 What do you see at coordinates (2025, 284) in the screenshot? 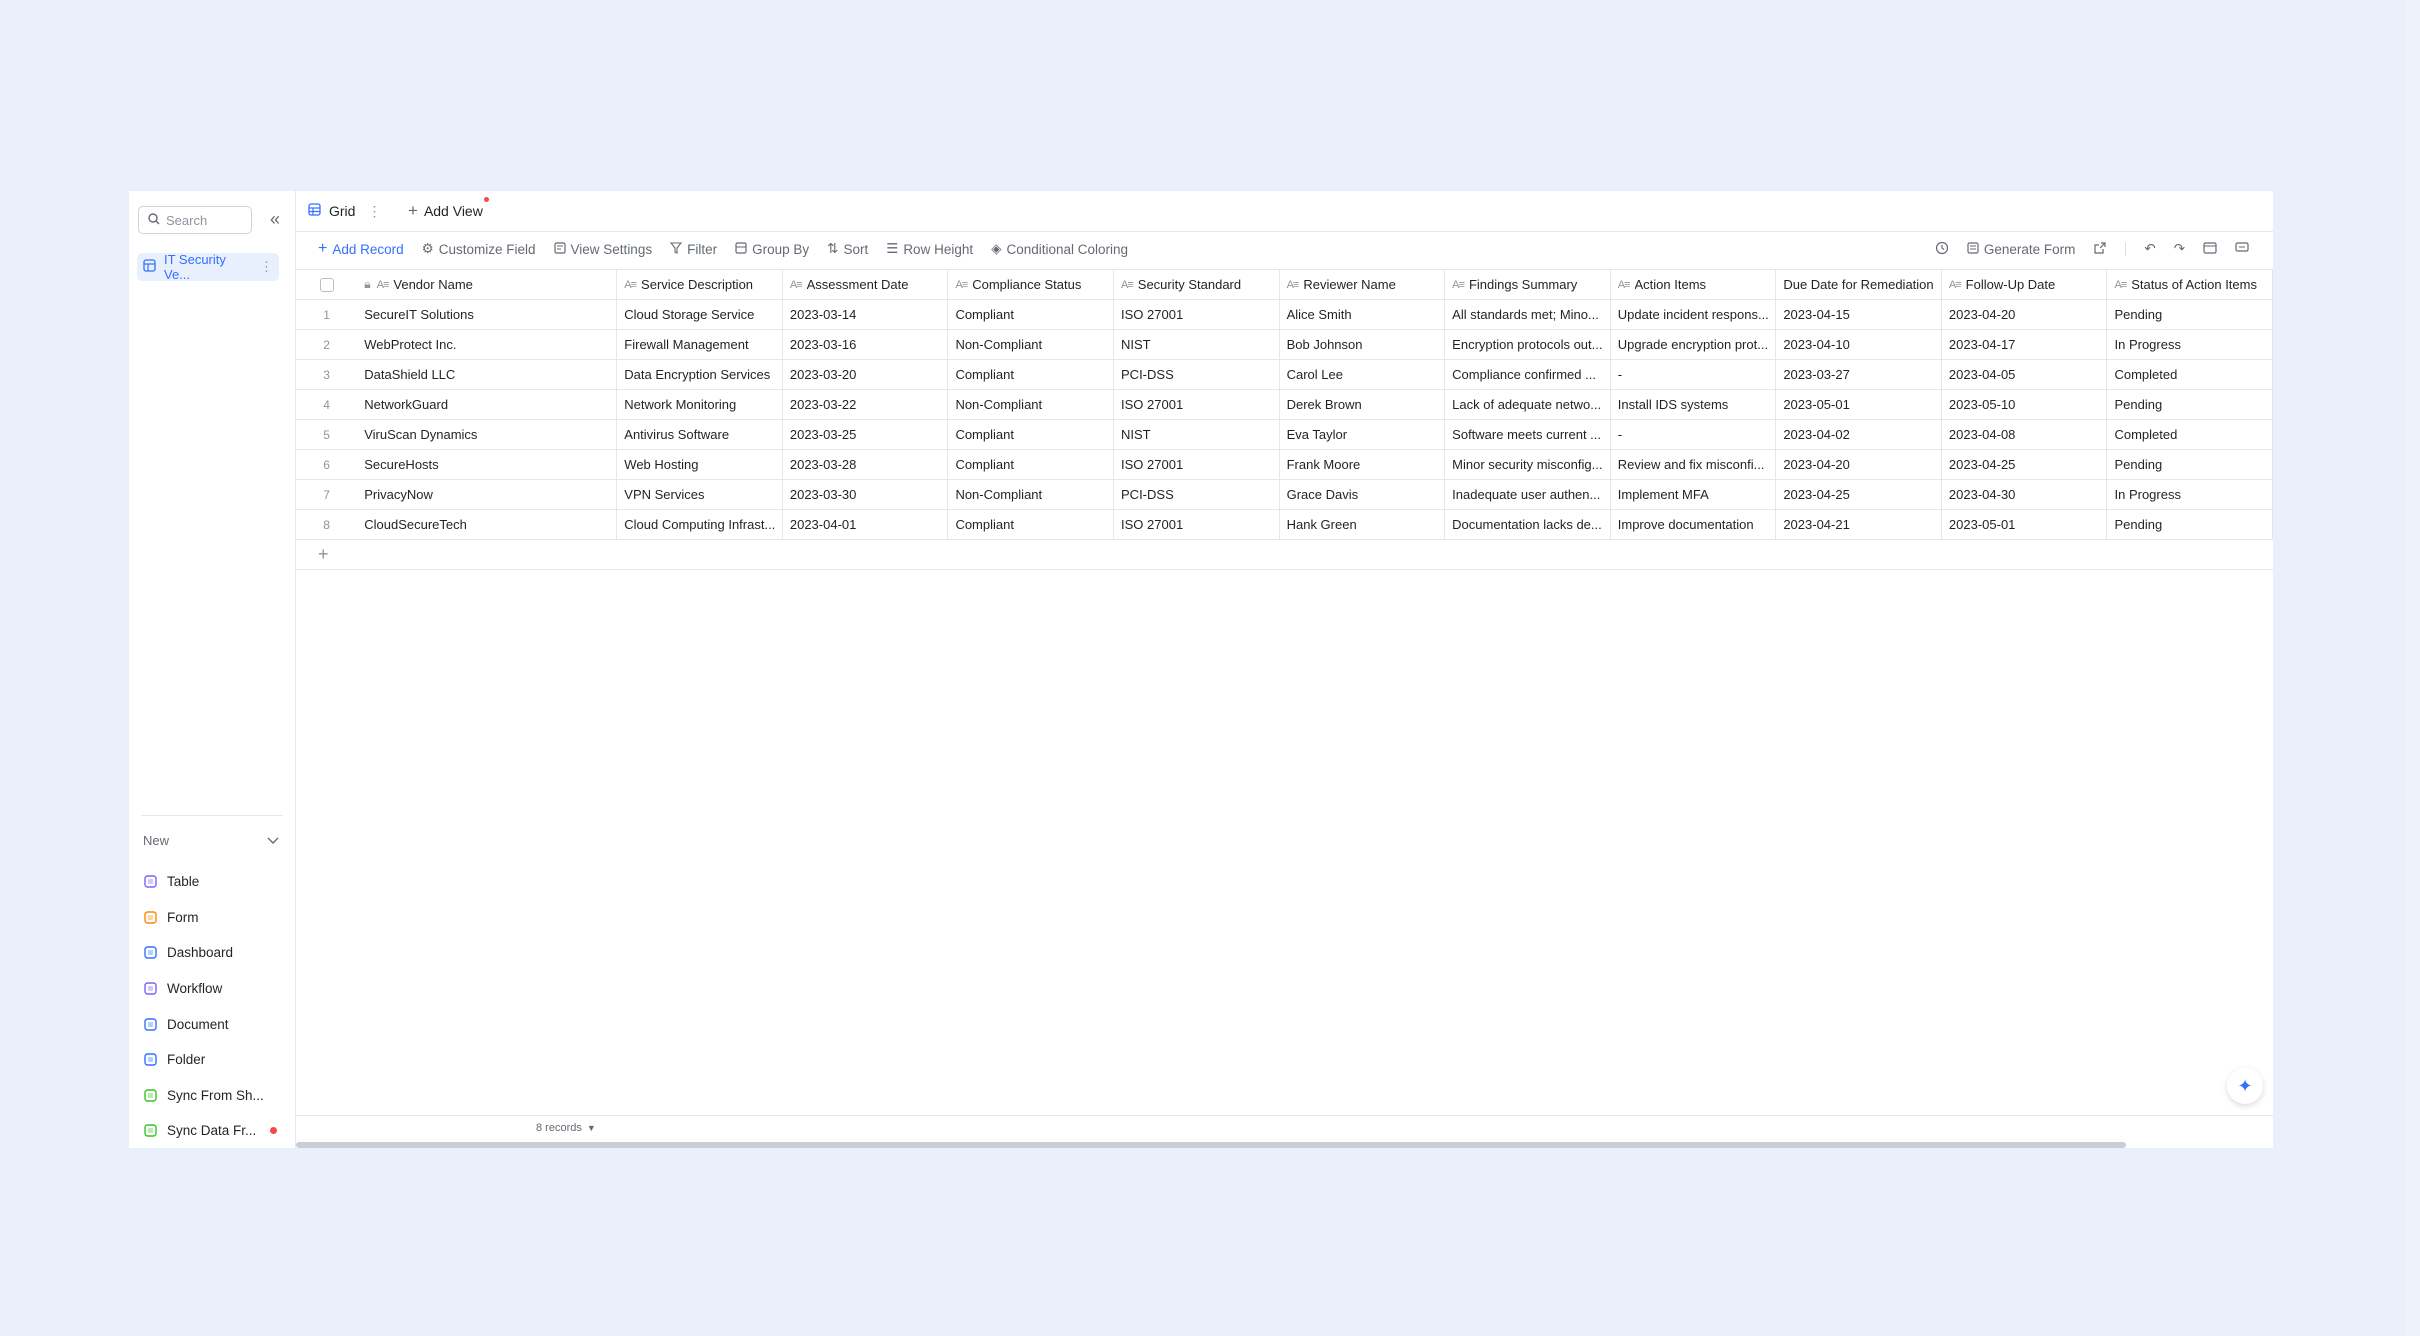
I see `column-header: A≡ Follow-Up Date` at bounding box center [2025, 284].